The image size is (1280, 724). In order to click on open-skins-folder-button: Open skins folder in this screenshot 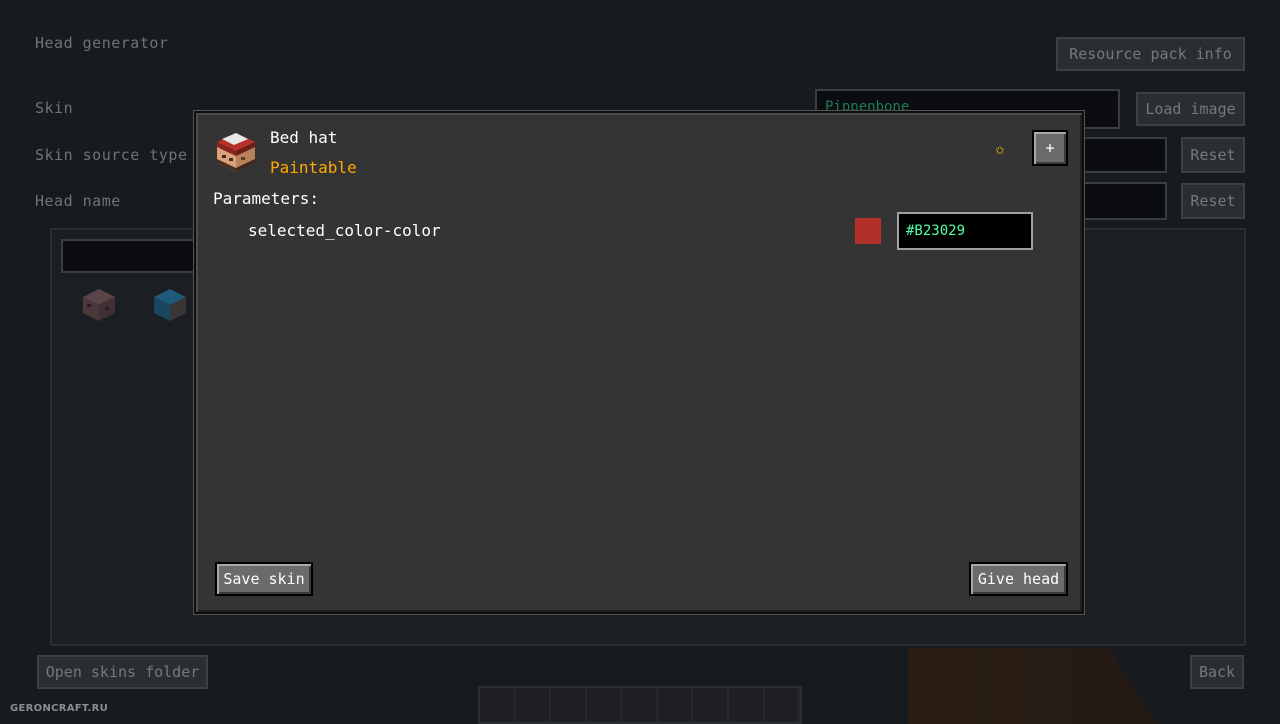, I will do `click(122, 672)`.